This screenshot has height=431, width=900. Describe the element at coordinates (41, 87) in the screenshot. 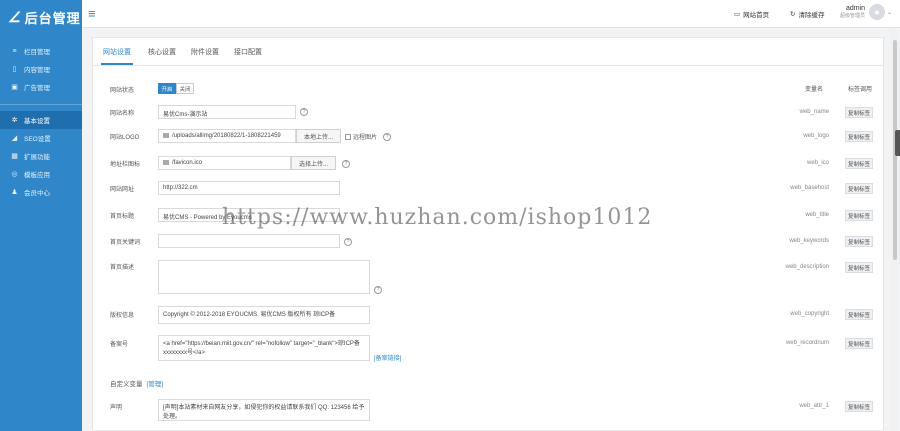

I see `sidebar-item-ad-manage: ▣ 广告管理` at that location.